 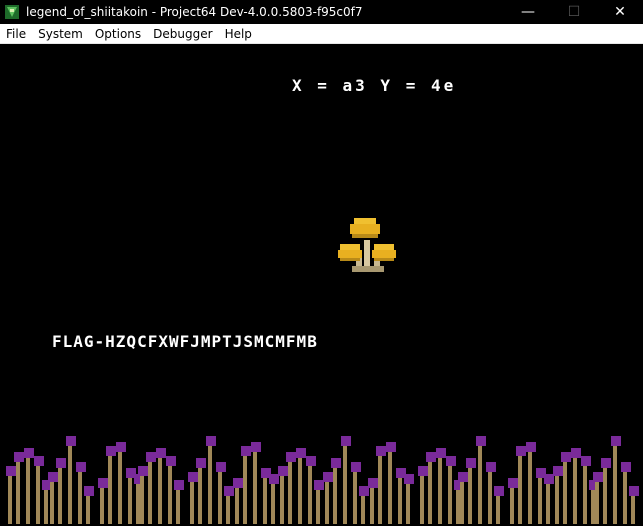 I want to click on window-controls: — ☐ ✕, so click(x=574, y=12).